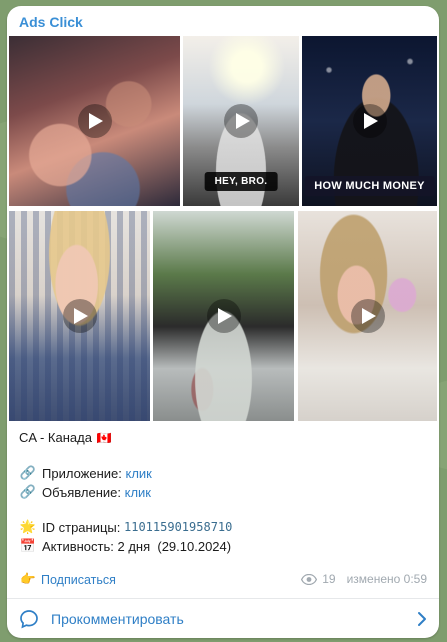  I want to click on page-id-label: ID страницы:, so click(81, 527).